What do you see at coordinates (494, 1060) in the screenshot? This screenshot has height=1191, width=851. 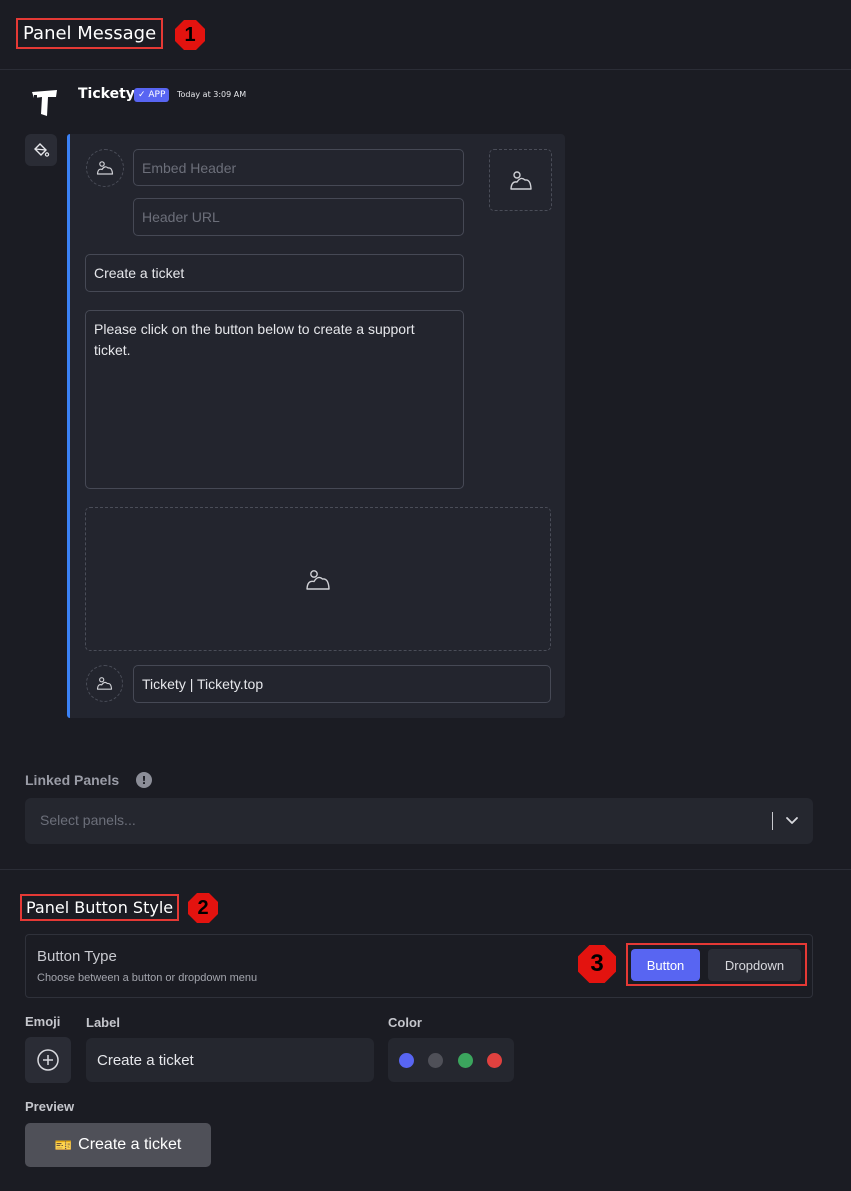 I see `color-swatch-red` at bounding box center [494, 1060].